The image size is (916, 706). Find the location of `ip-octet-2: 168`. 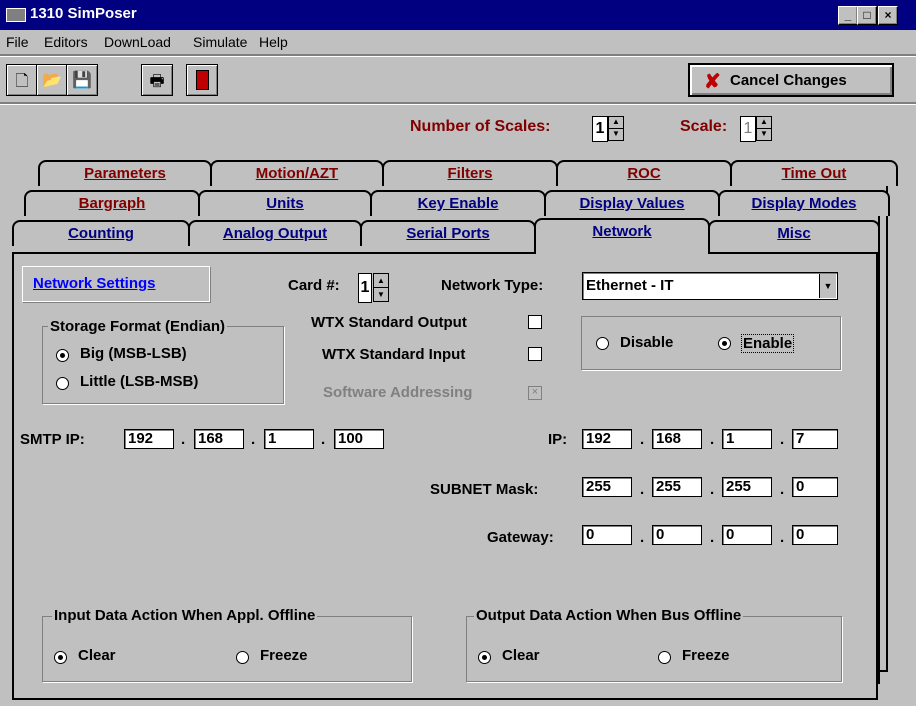

ip-octet-2: 168 is located at coordinates (677, 439).